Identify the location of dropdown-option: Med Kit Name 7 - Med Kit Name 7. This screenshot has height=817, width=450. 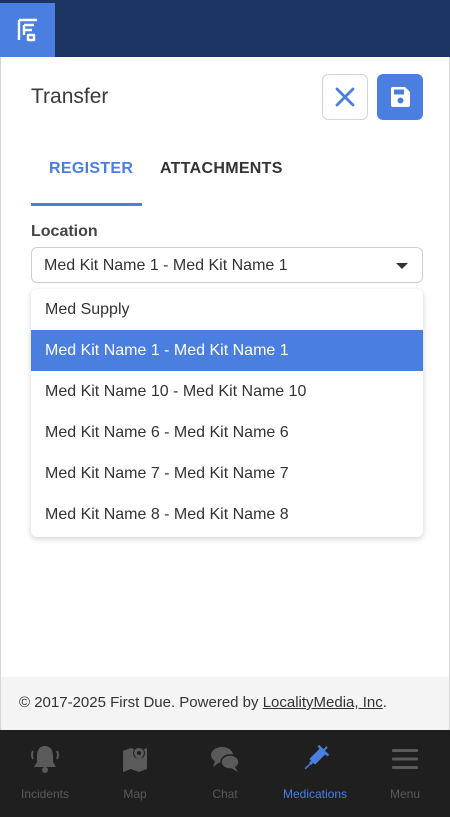
(227, 473).